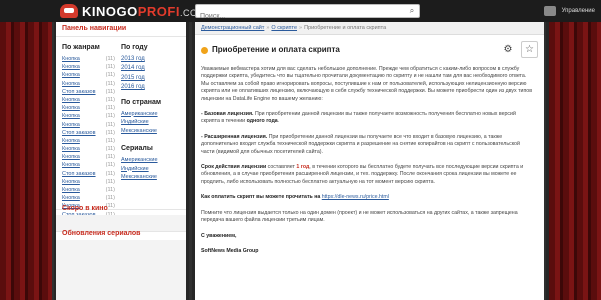 The height and width of the screenshot is (300, 601). I want to click on favorite-star-icon: ☆, so click(529, 49).